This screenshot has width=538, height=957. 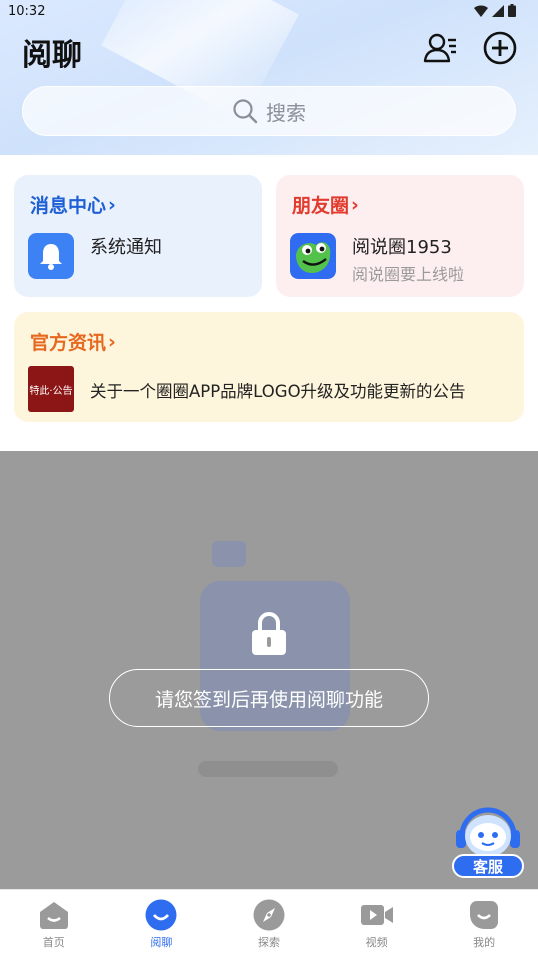 I want to click on moments-header: 朋友圈 ›, so click(x=325, y=204).